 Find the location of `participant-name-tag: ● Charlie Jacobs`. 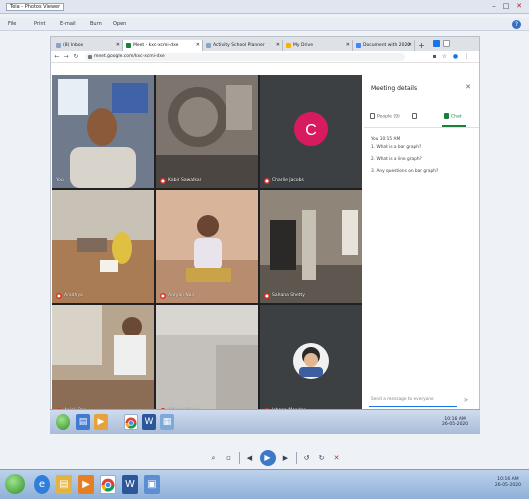

participant-name-tag: ● Charlie Jacobs is located at coordinates (284, 180).